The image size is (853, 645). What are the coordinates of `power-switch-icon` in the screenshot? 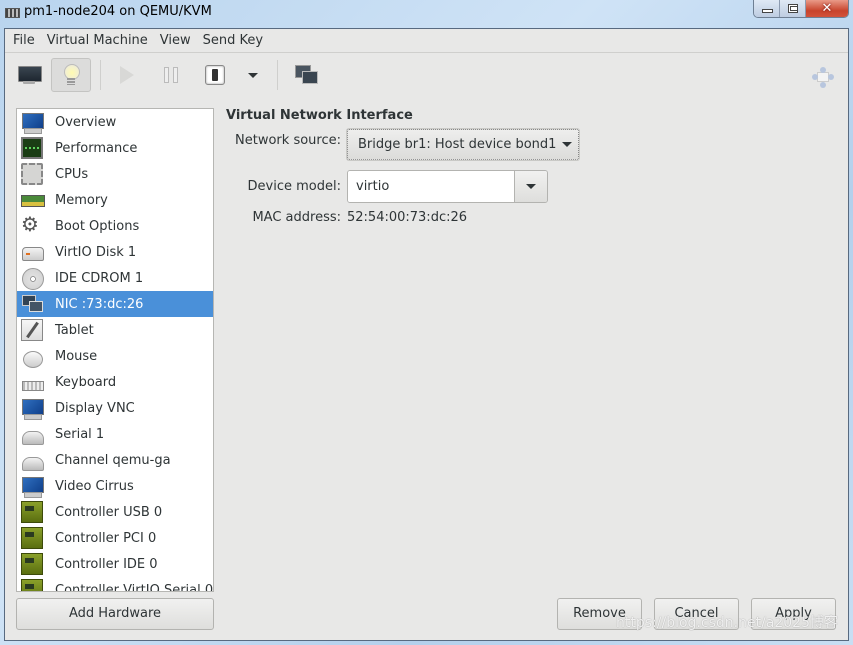 It's located at (215, 75).